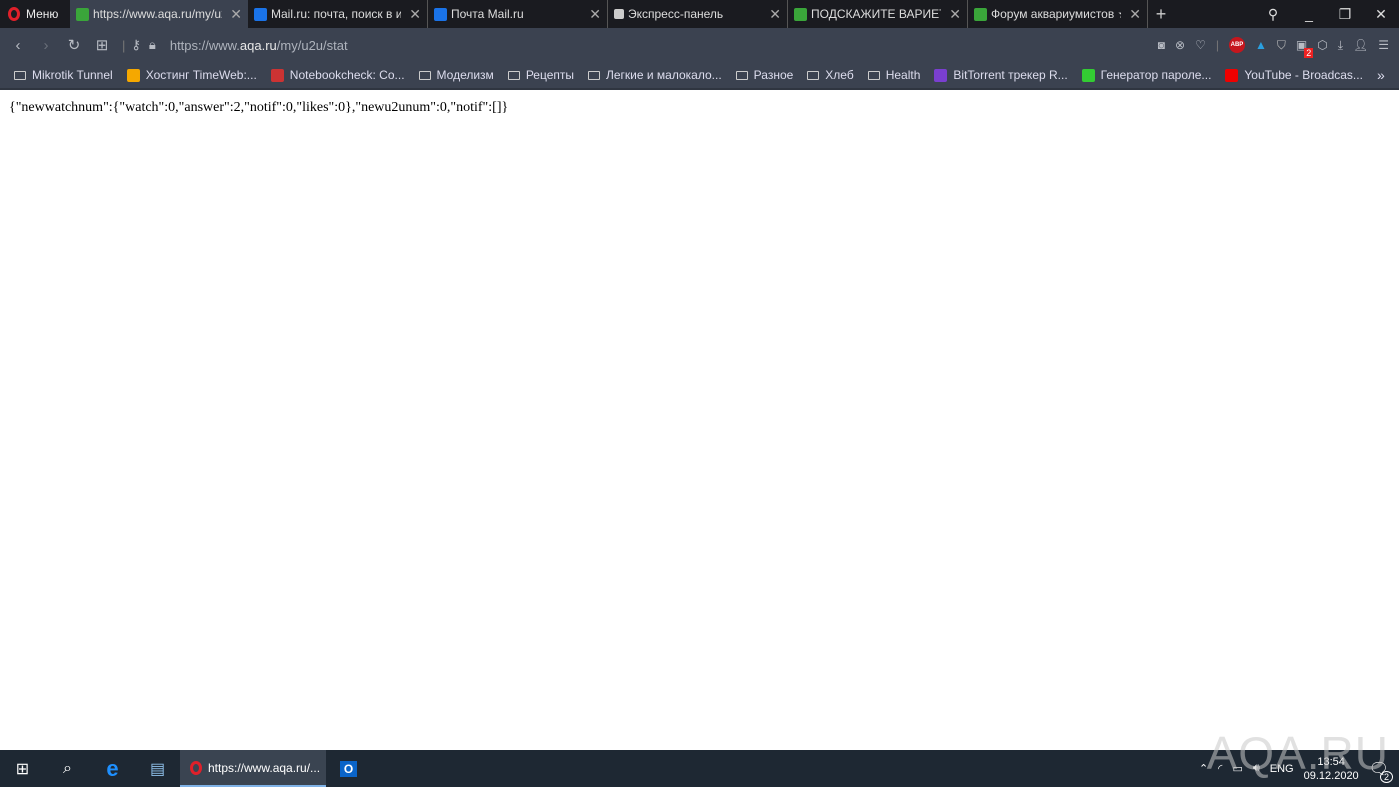 The height and width of the screenshot is (787, 1399). What do you see at coordinates (22, 768) in the screenshot?
I see `windows-start-icon: ⊞` at bounding box center [22, 768].